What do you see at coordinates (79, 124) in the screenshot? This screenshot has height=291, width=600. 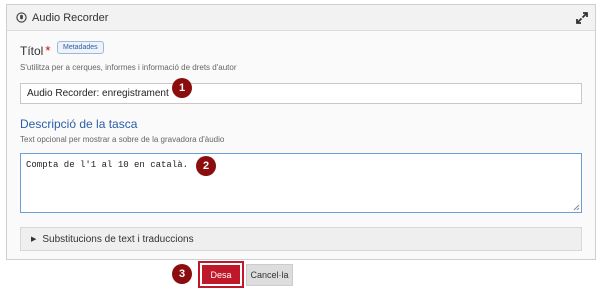 I see `description-label: Descripció de la tasca` at bounding box center [79, 124].